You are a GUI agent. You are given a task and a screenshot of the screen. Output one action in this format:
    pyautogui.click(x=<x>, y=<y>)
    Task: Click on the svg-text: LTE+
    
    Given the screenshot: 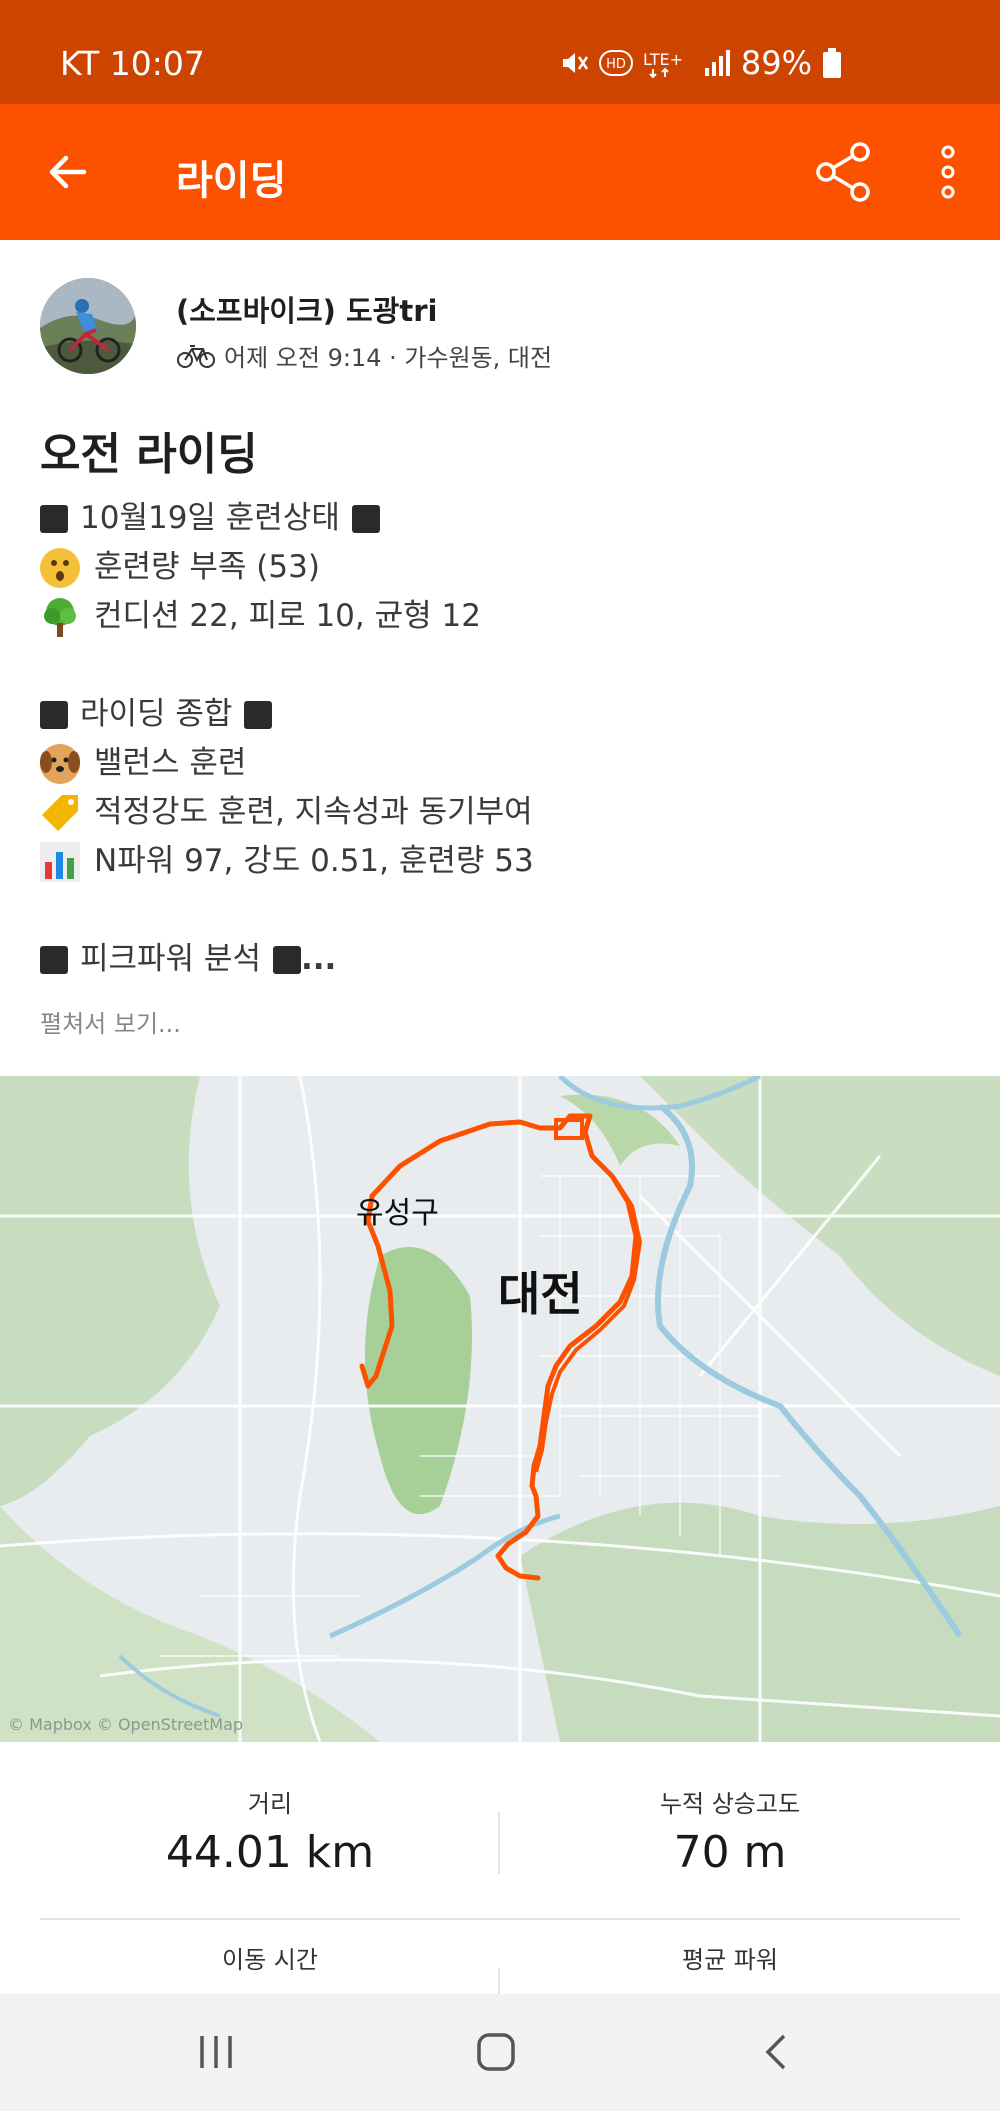 What is the action you would take?
    pyautogui.click(x=663, y=59)
    